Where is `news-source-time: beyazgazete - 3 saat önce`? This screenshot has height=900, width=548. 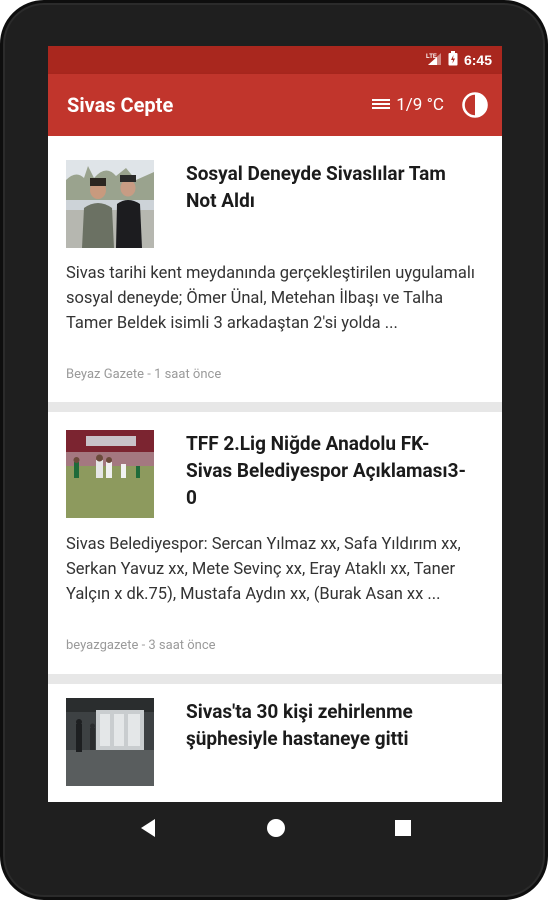 news-source-time: beyazgazete - 3 saat önce is located at coordinates (141, 645).